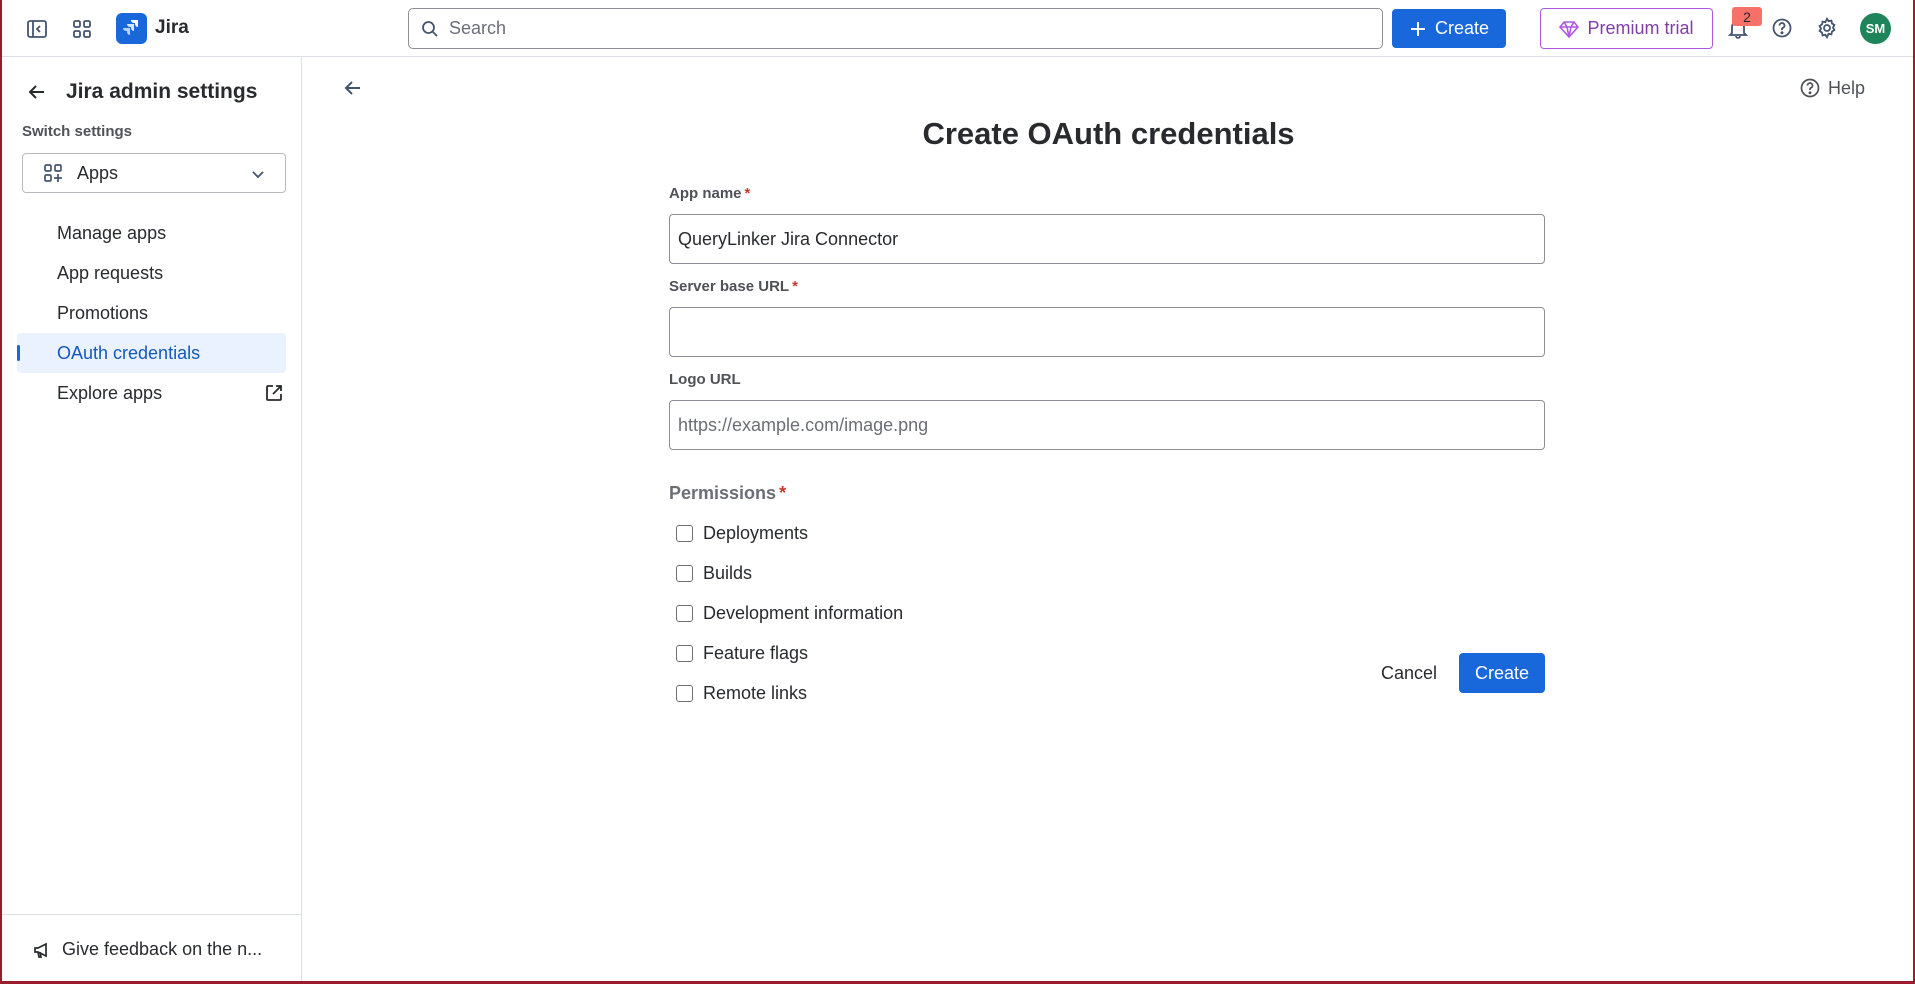 This screenshot has height=984, width=1915. I want to click on notification-count-badge: 2, so click(1747, 16).